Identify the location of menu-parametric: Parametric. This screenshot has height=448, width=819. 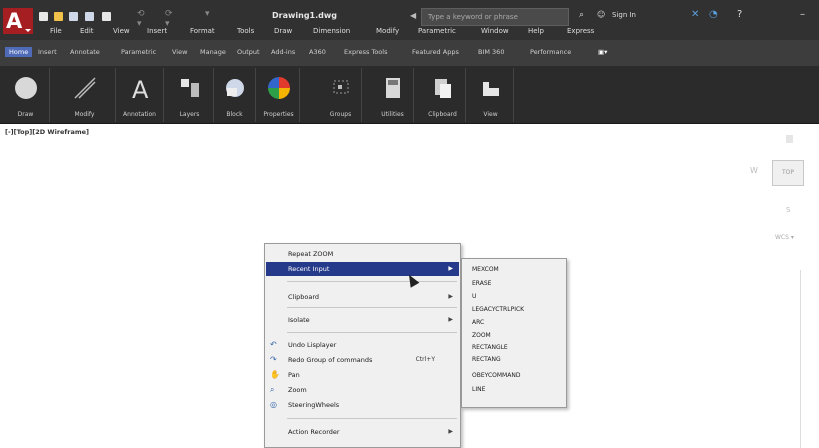
(437, 31).